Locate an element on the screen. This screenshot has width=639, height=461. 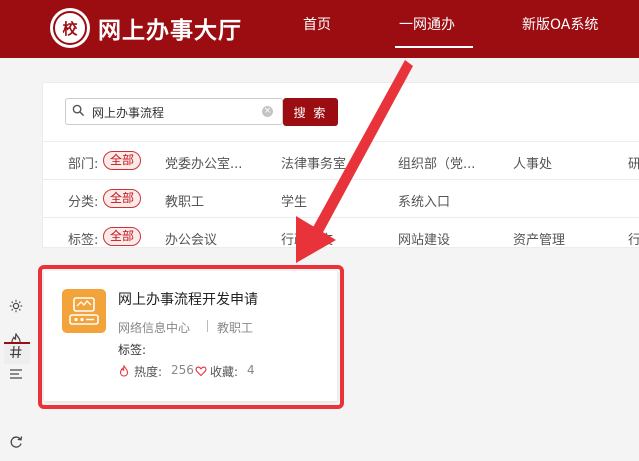
filter-option: 学生 is located at coordinates (294, 200).